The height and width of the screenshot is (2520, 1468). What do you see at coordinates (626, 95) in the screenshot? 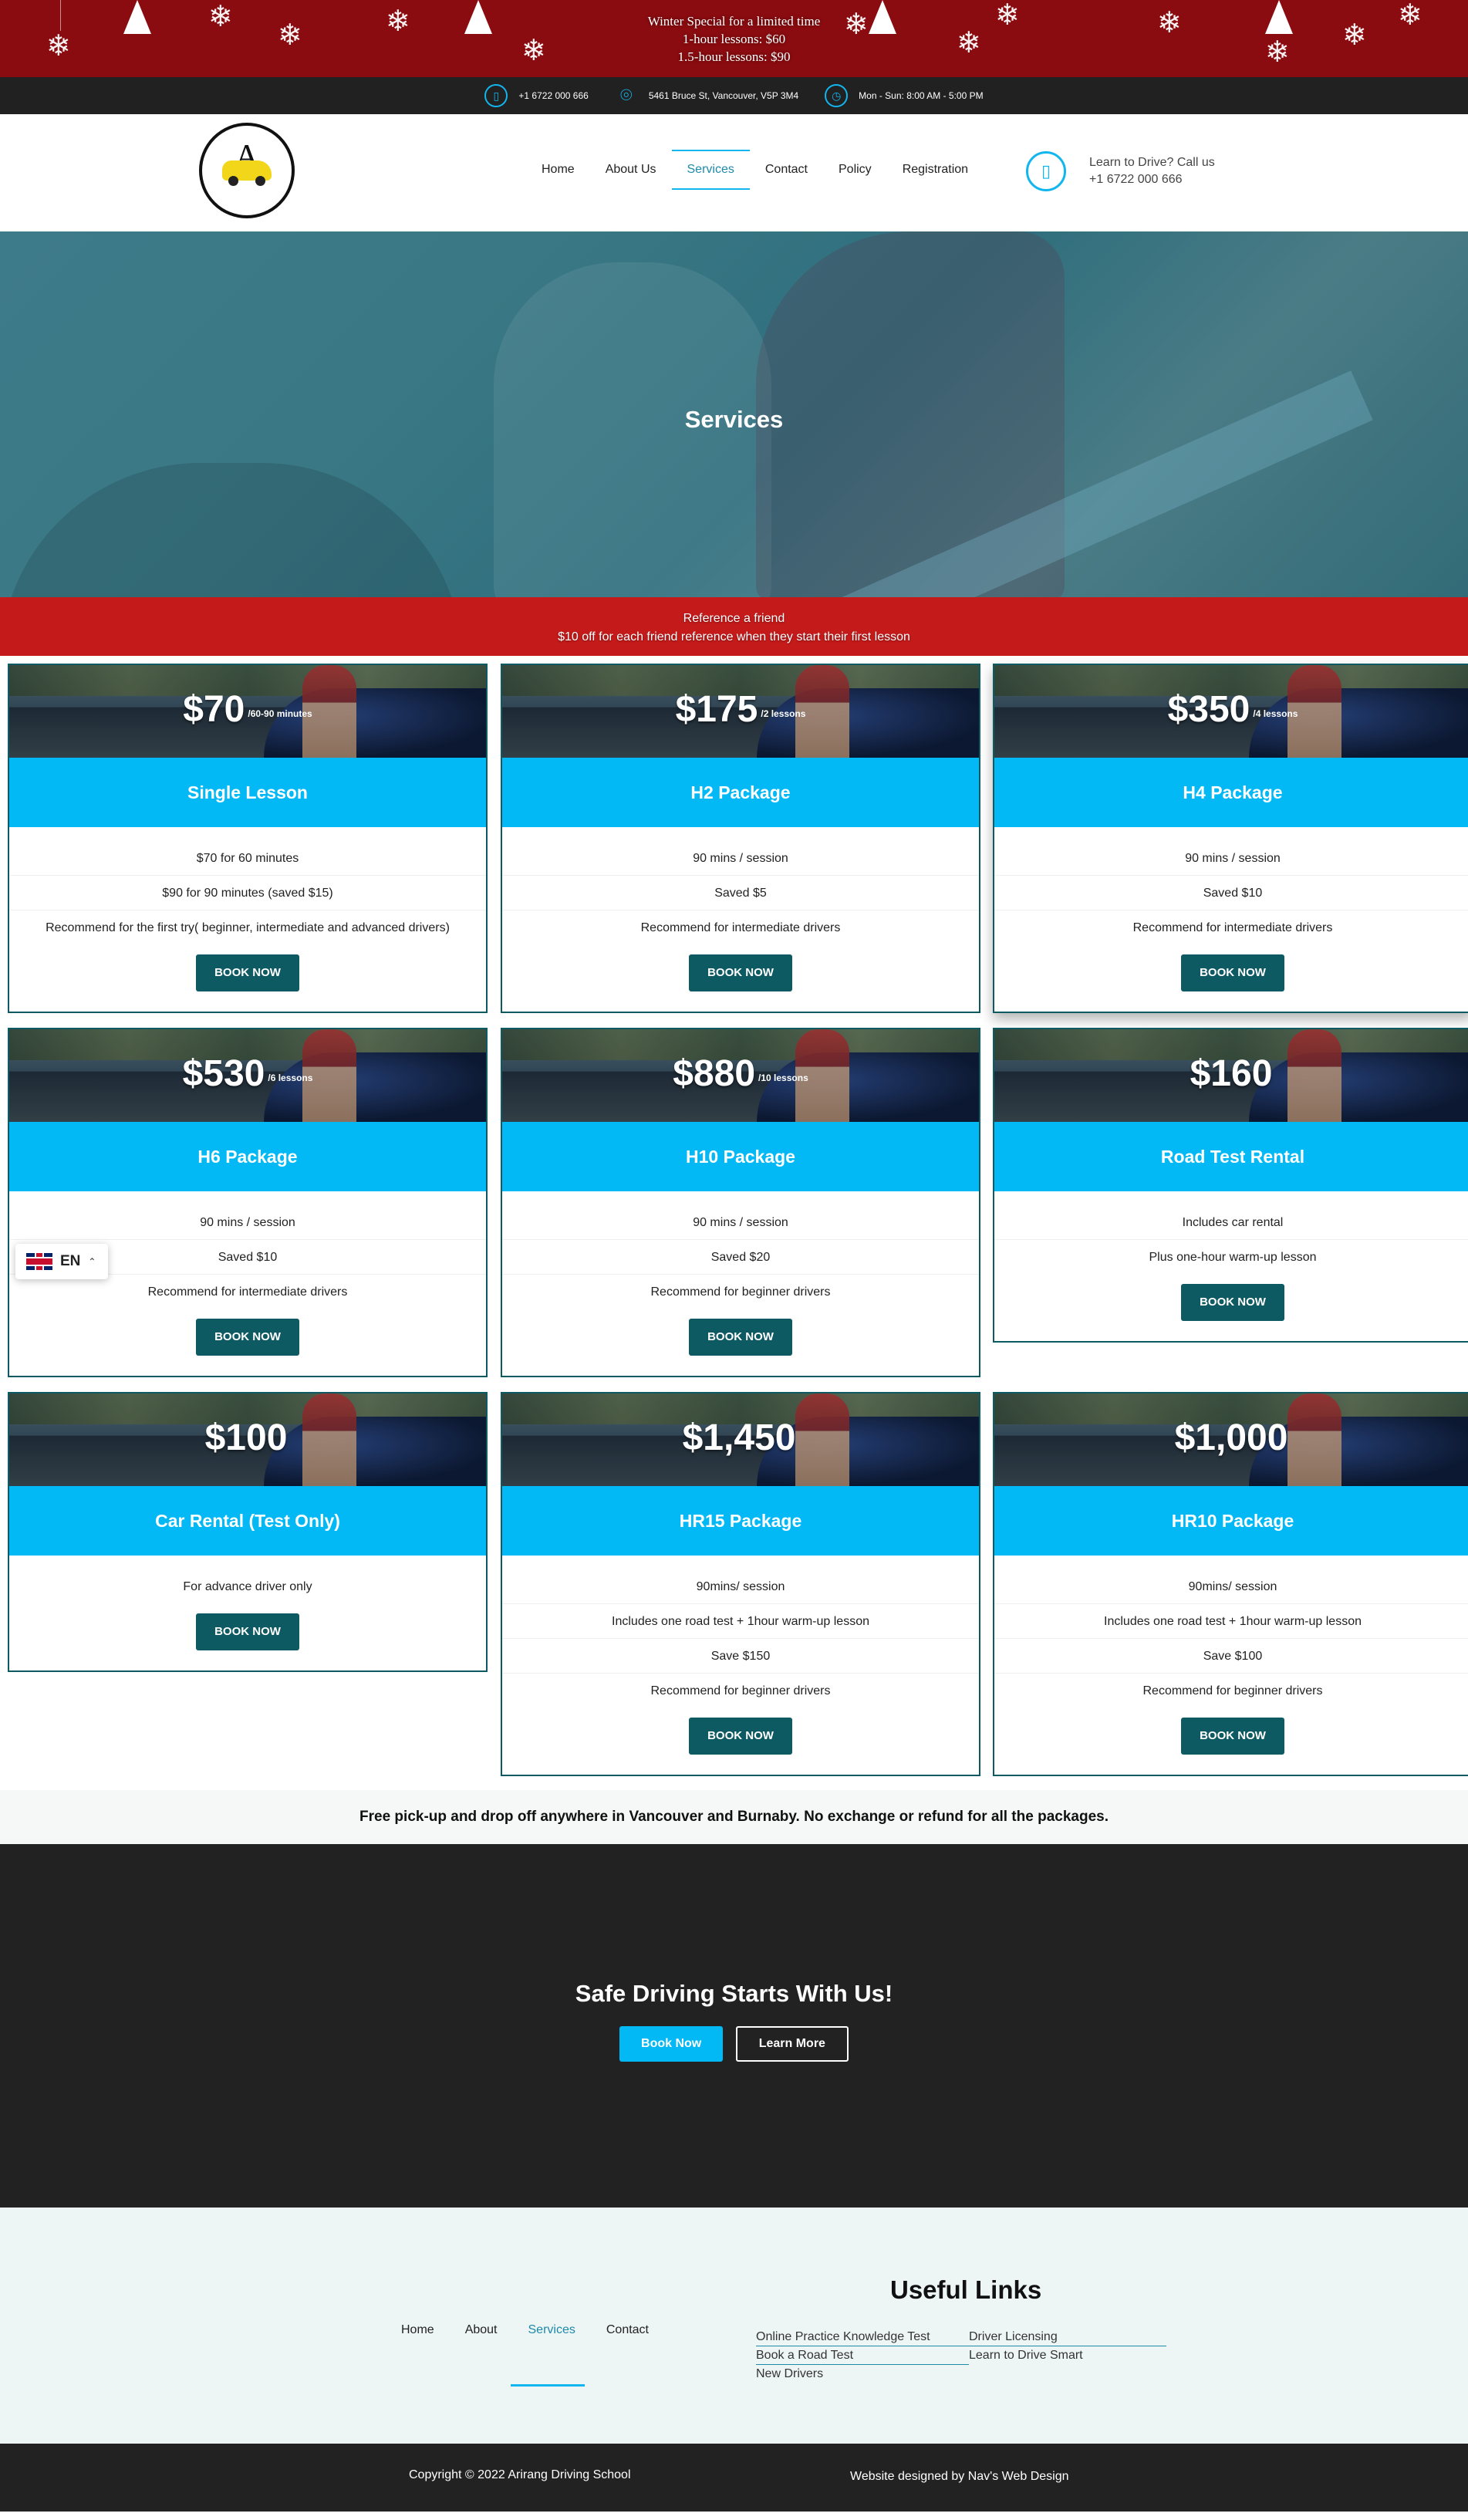
I see `location-pin-icon: ⌾` at bounding box center [626, 95].